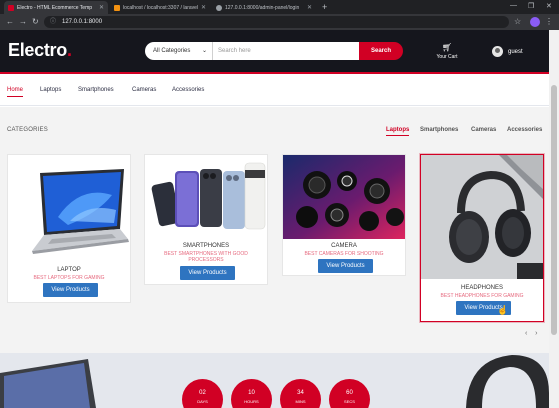 This screenshot has height=408, width=559. What do you see at coordinates (10, 22) in the screenshot?
I see `back-icon: ←` at bounding box center [10, 22].